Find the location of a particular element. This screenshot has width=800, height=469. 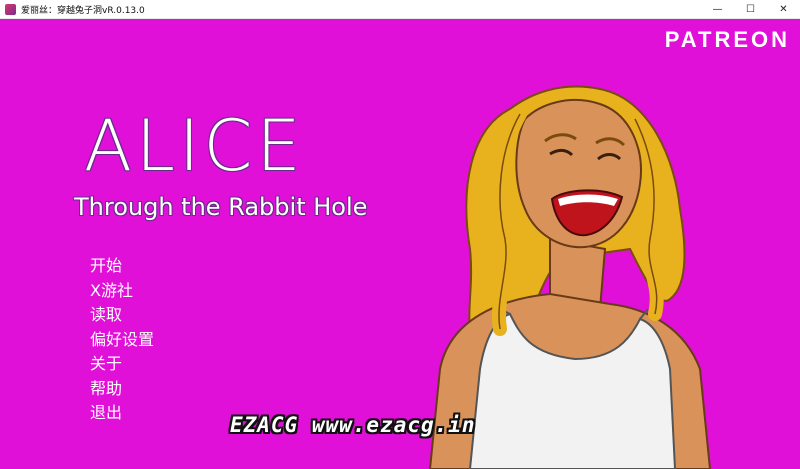

menu-start: 开始 is located at coordinates (122, 266).